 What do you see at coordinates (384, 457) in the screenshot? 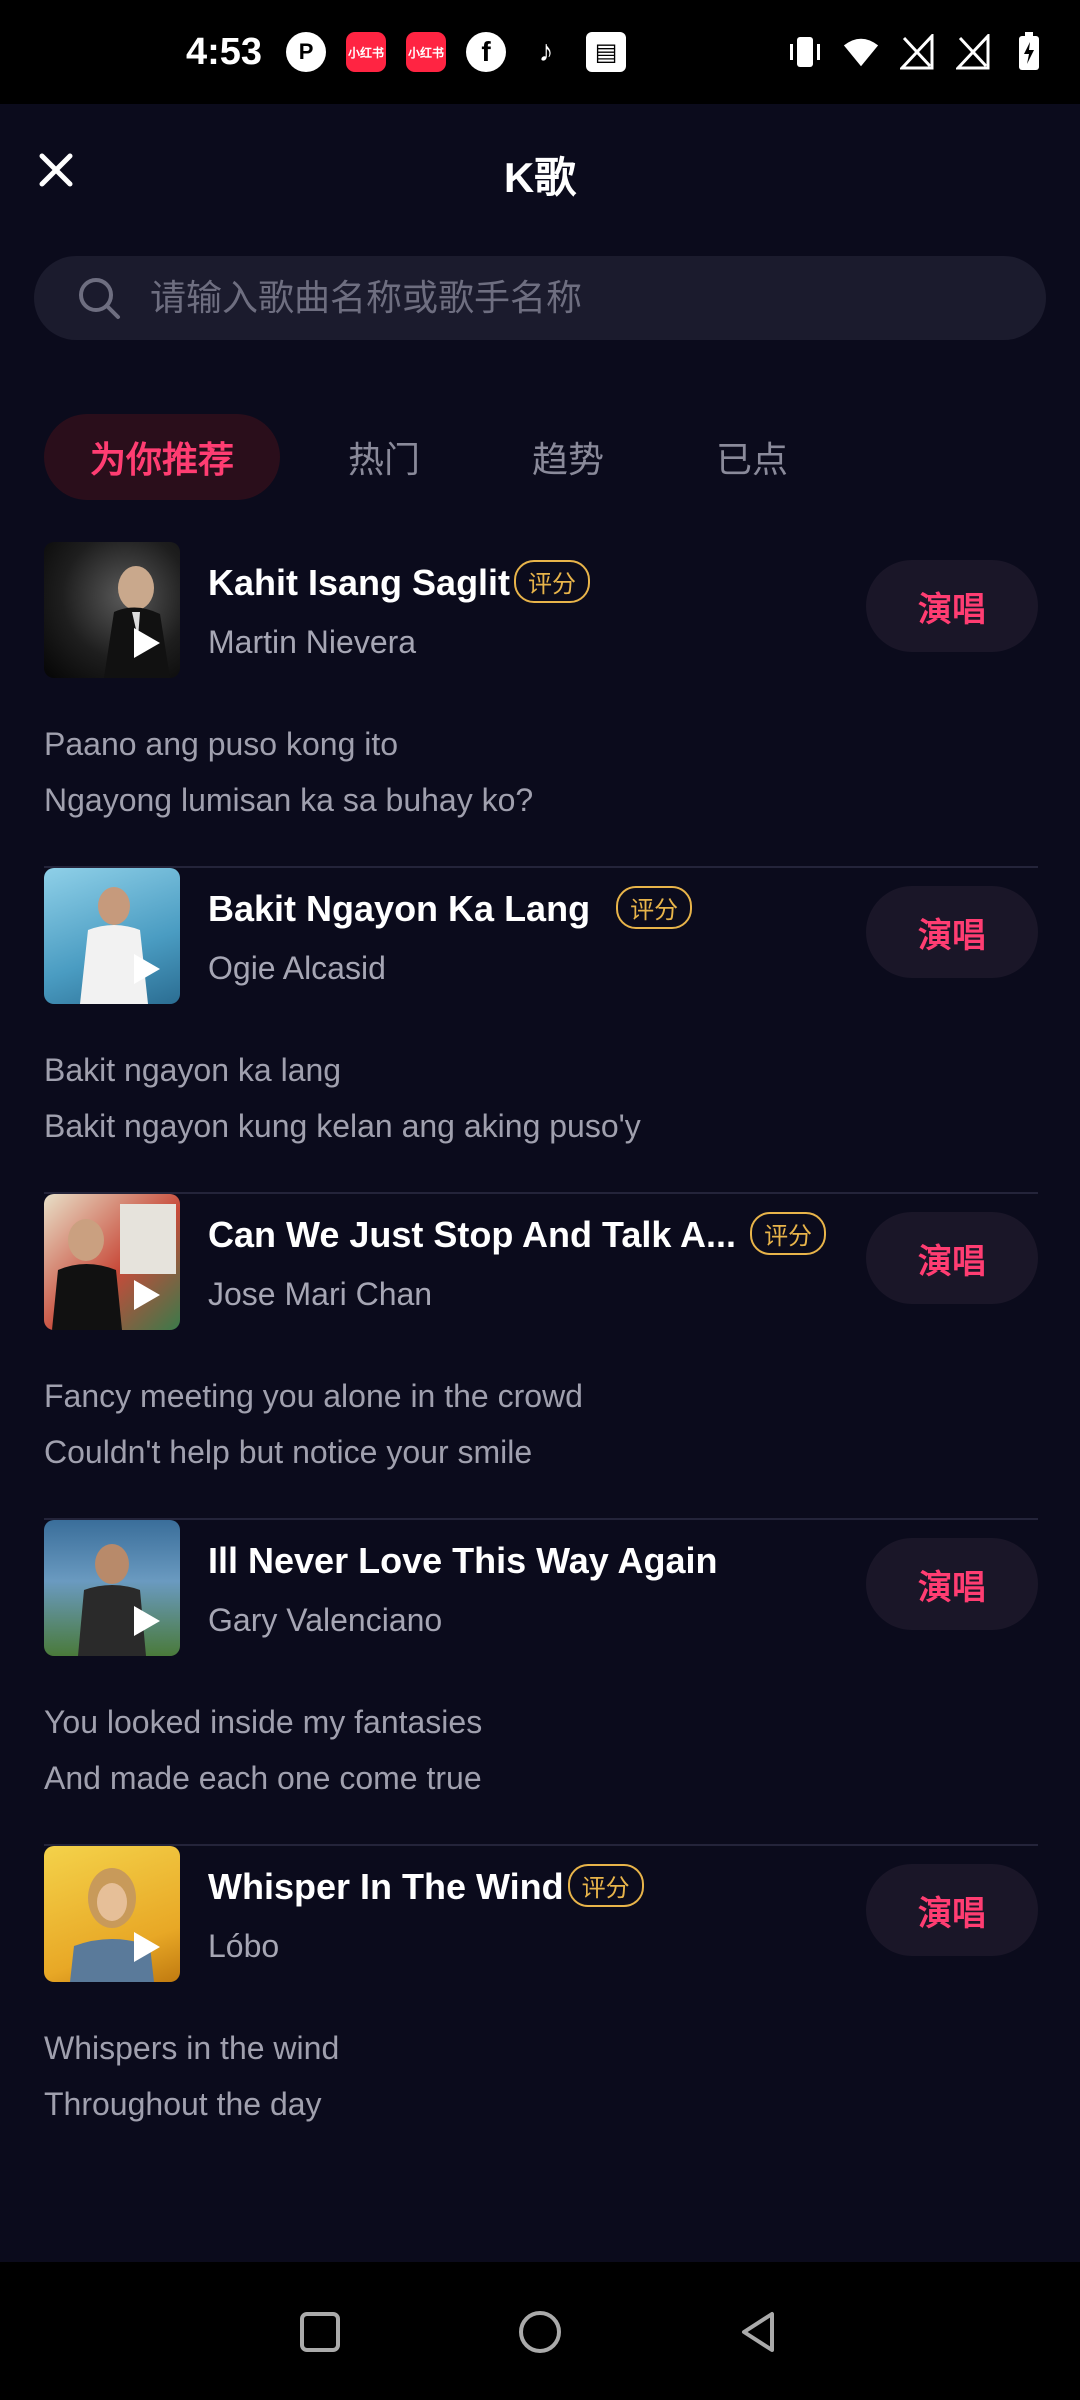
I see `tab-hot: 热门` at bounding box center [384, 457].